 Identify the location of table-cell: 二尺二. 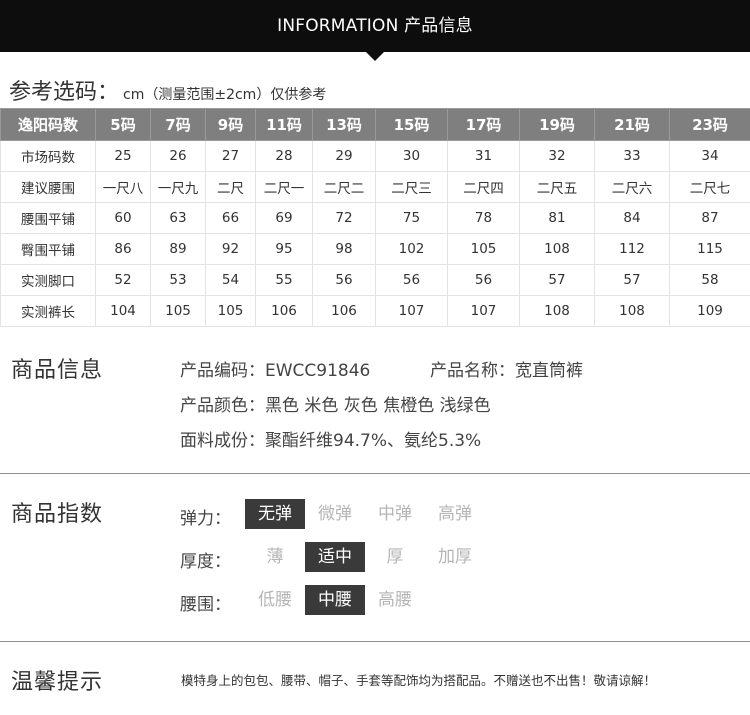
(344, 187).